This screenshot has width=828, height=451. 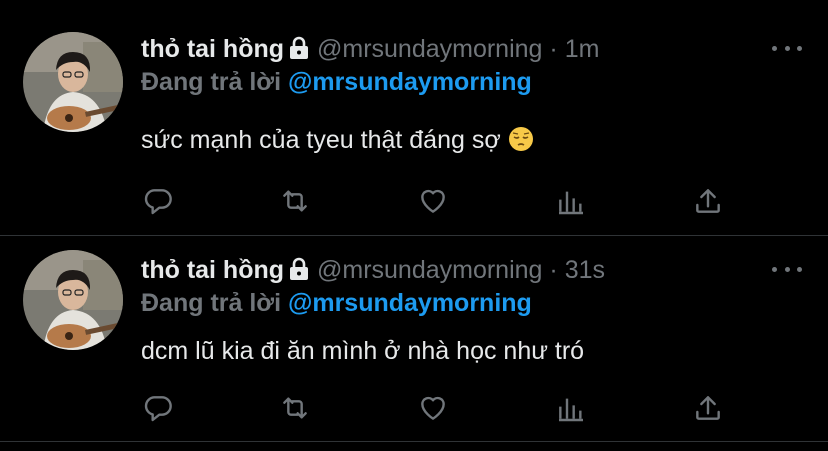 I want to click on tweet-text: dcm lũ kia đi ăn mình ở nhà học như tró, so click(x=362, y=351).